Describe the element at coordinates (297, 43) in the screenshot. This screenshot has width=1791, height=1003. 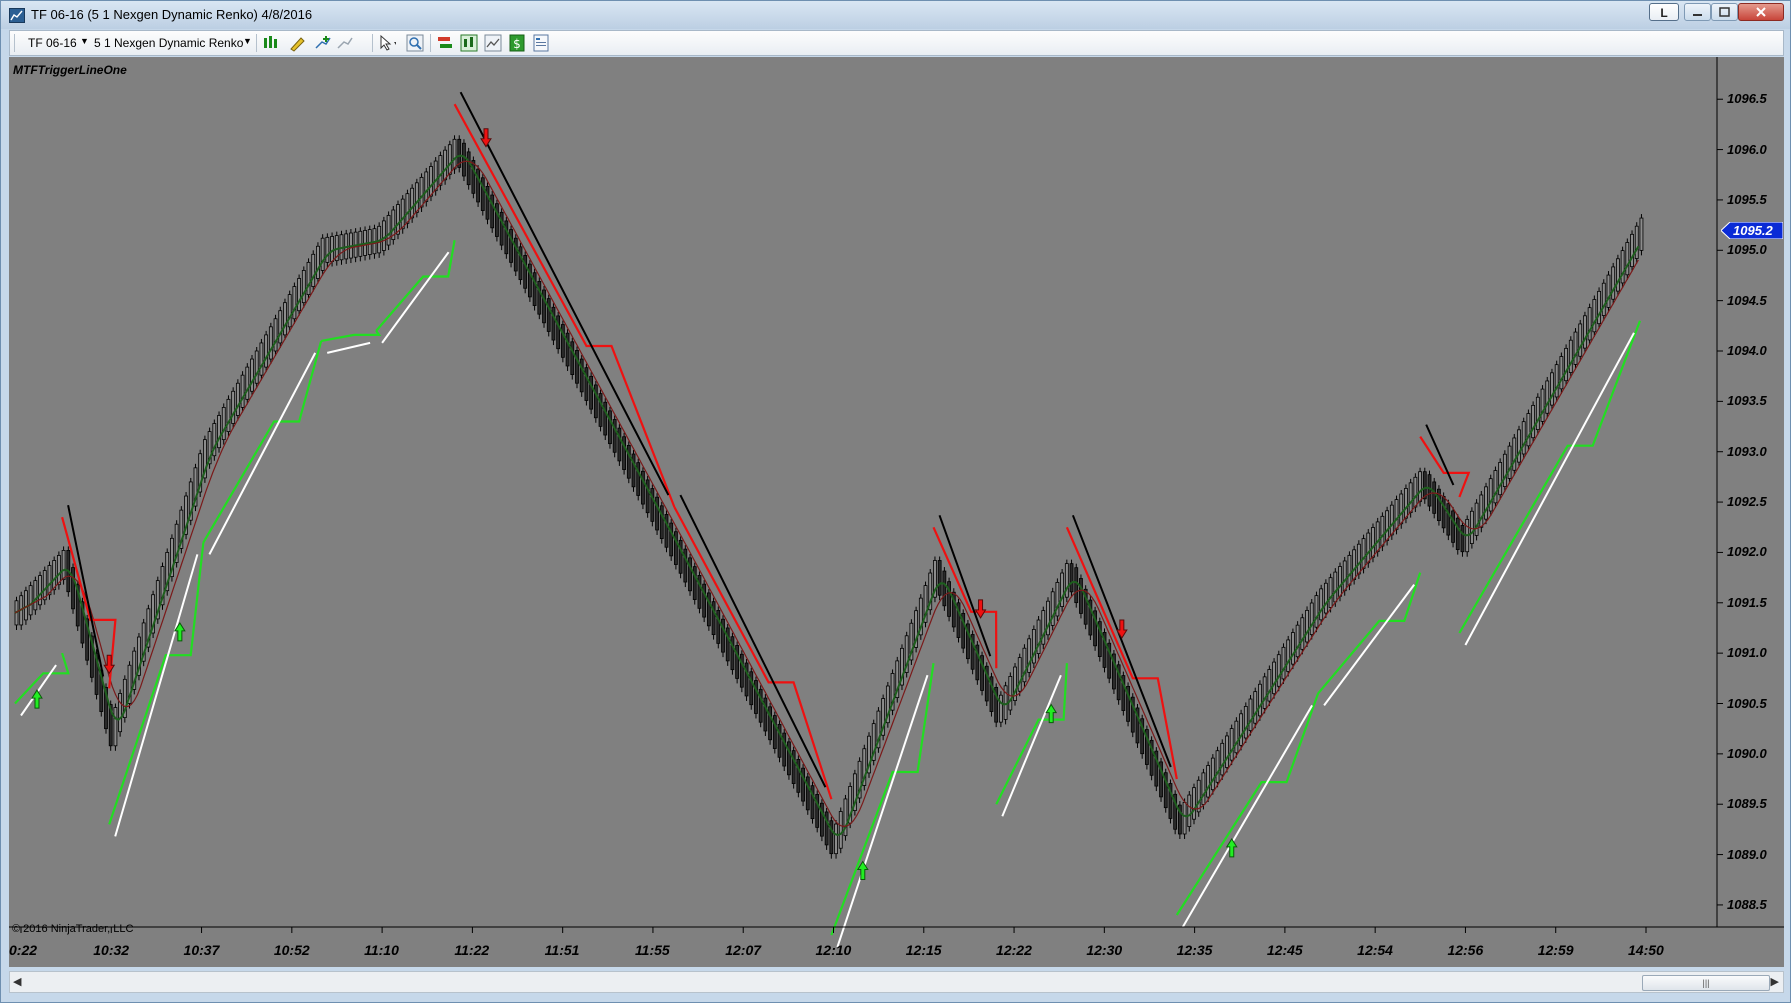
I see `drawing-tool-icon` at that location.